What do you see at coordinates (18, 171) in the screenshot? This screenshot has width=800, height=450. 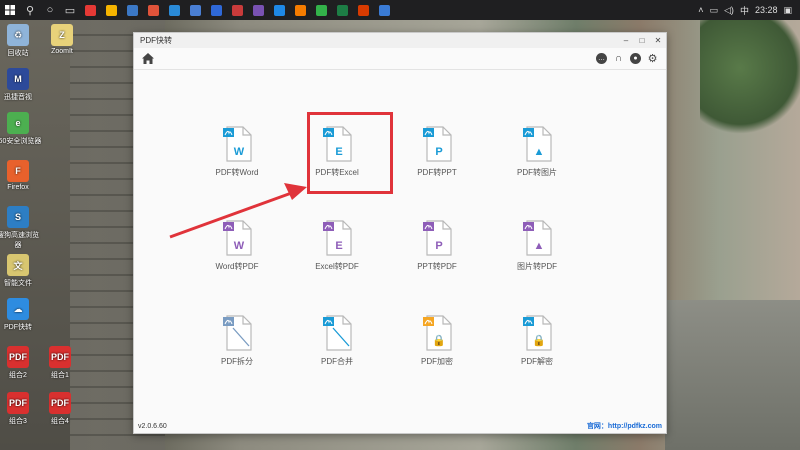 I see `desktop-app-icon: F` at bounding box center [18, 171].